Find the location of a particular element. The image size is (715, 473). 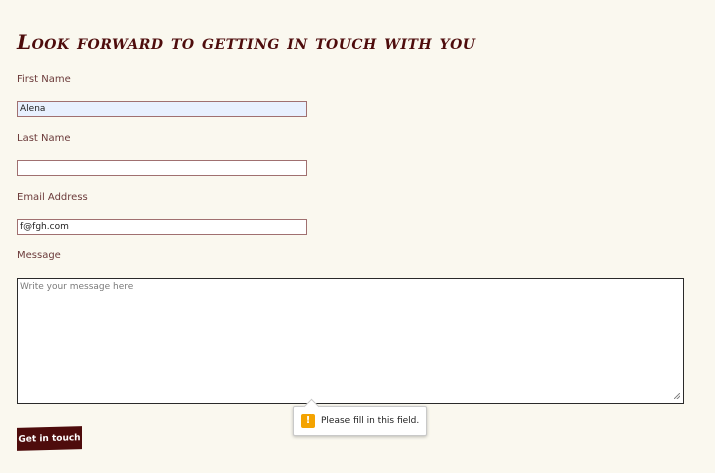

warning-icon: ! is located at coordinates (308, 421).